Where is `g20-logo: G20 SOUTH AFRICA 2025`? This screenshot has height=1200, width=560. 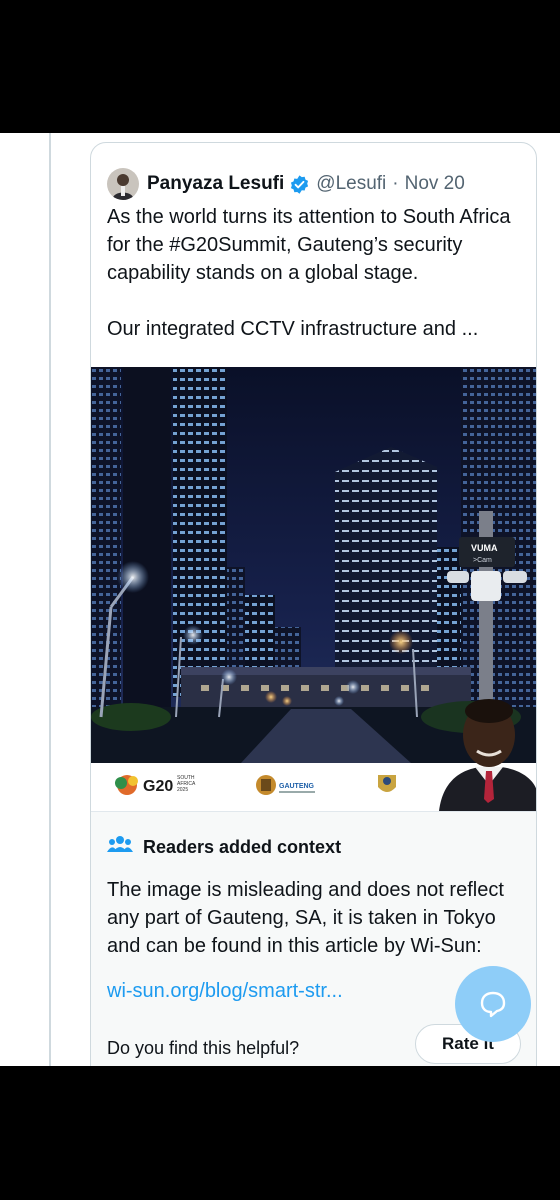 g20-logo: G20 SOUTH AFRICA 2025 is located at coordinates (155, 785).